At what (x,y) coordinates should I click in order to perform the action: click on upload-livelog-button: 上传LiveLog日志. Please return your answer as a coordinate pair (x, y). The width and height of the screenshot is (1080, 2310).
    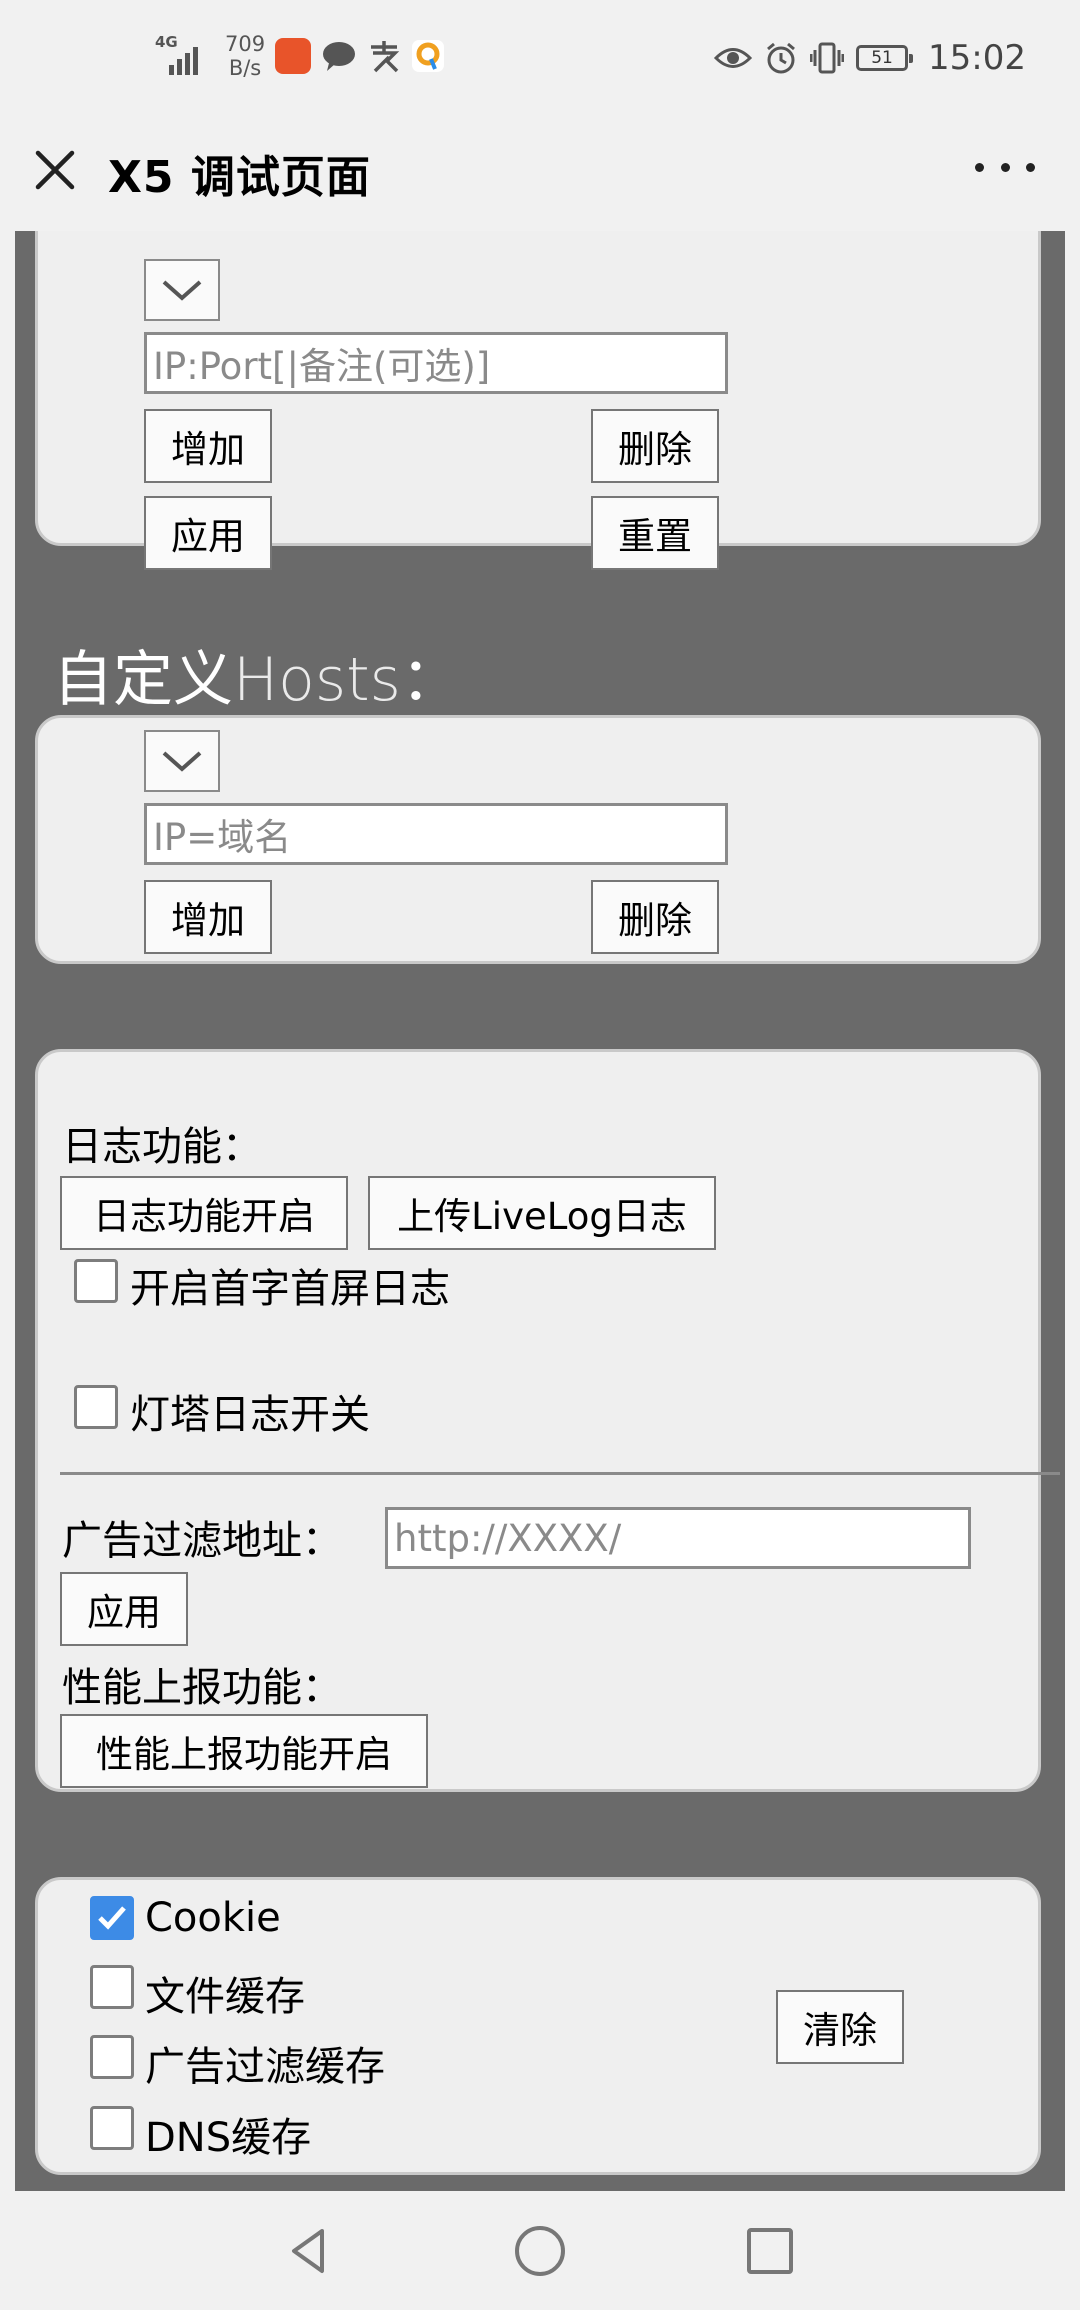
    Looking at the image, I should click on (542, 1213).